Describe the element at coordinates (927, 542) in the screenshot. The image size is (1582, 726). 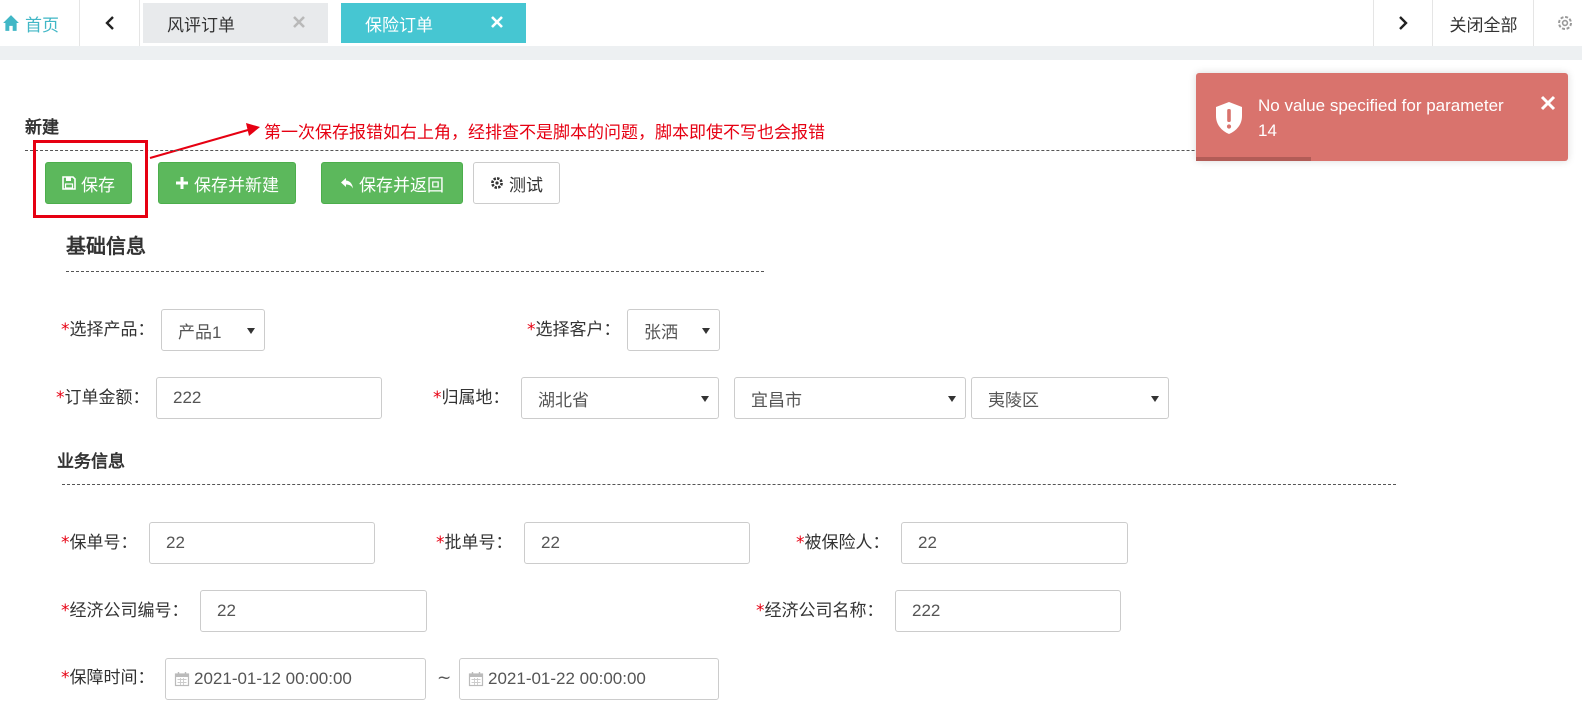
I see `insured-input-value: 22` at that location.